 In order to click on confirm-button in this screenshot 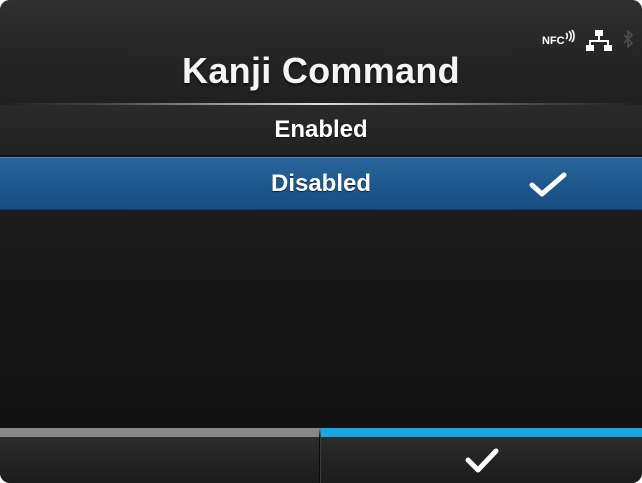, I will do `click(481, 455)`.